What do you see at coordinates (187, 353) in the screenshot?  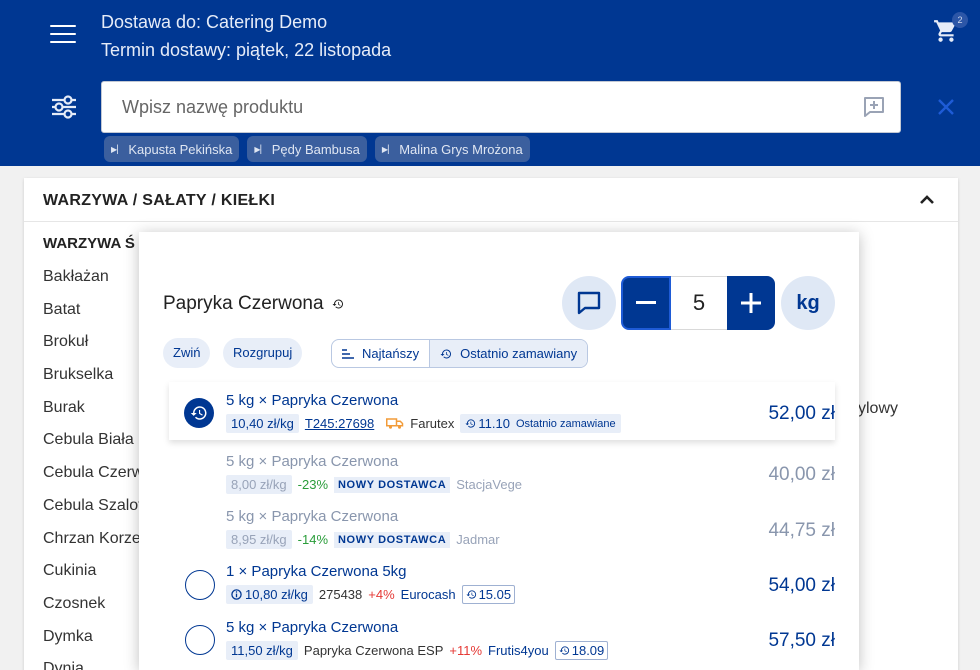 I see `collapse-button: Zwiń` at bounding box center [187, 353].